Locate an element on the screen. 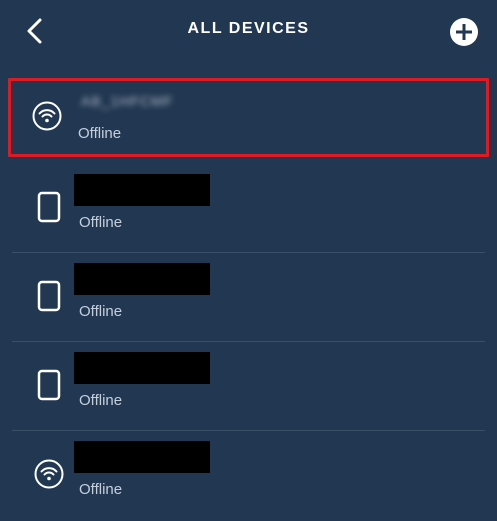 The height and width of the screenshot is (521, 497). page-title: ALL DEVICES is located at coordinates (248, 28).